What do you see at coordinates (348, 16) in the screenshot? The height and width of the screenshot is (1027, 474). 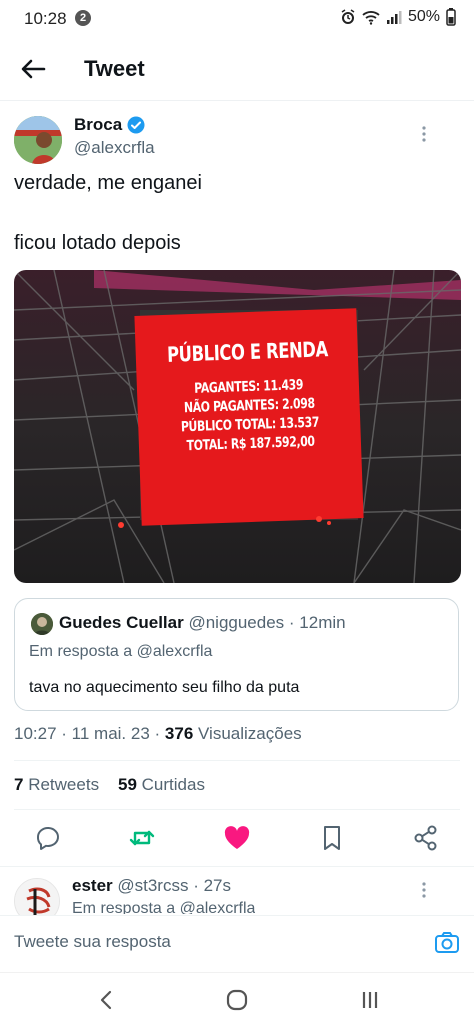 I see `alarm-icon` at bounding box center [348, 16].